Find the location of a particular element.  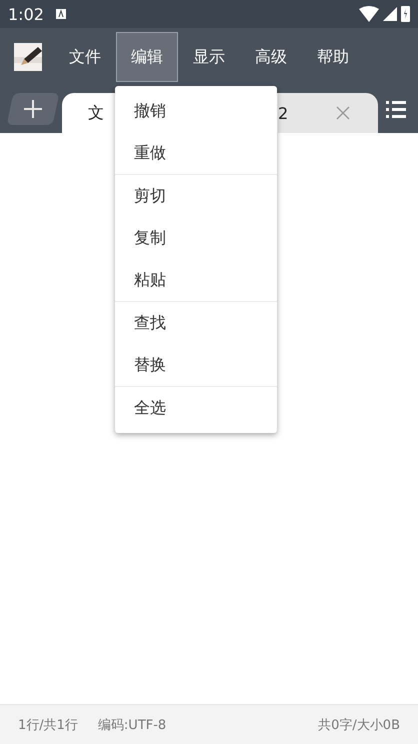

plus-icon is located at coordinates (33, 109).